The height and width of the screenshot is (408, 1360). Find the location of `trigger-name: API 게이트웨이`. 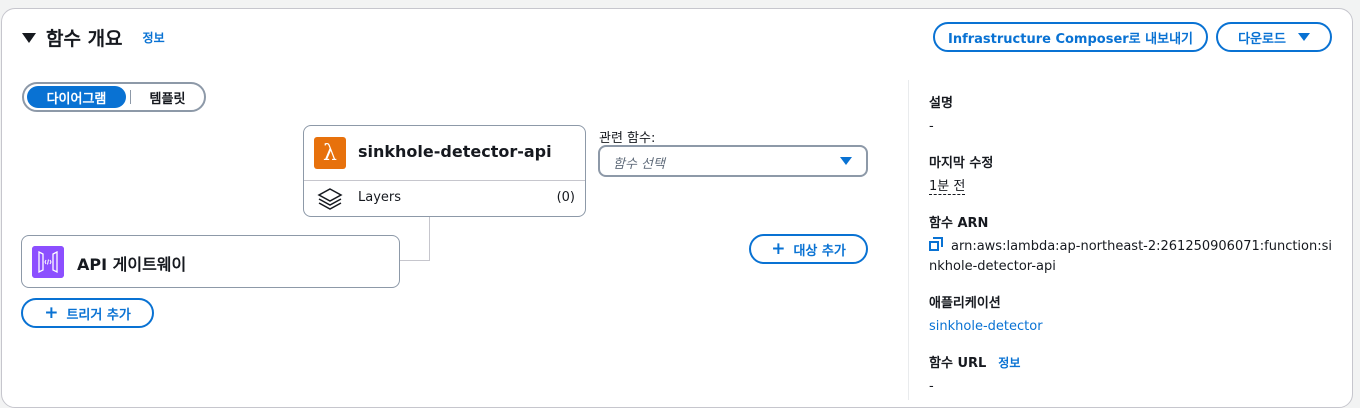

trigger-name: API 게이트웨이 is located at coordinates (132, 264).